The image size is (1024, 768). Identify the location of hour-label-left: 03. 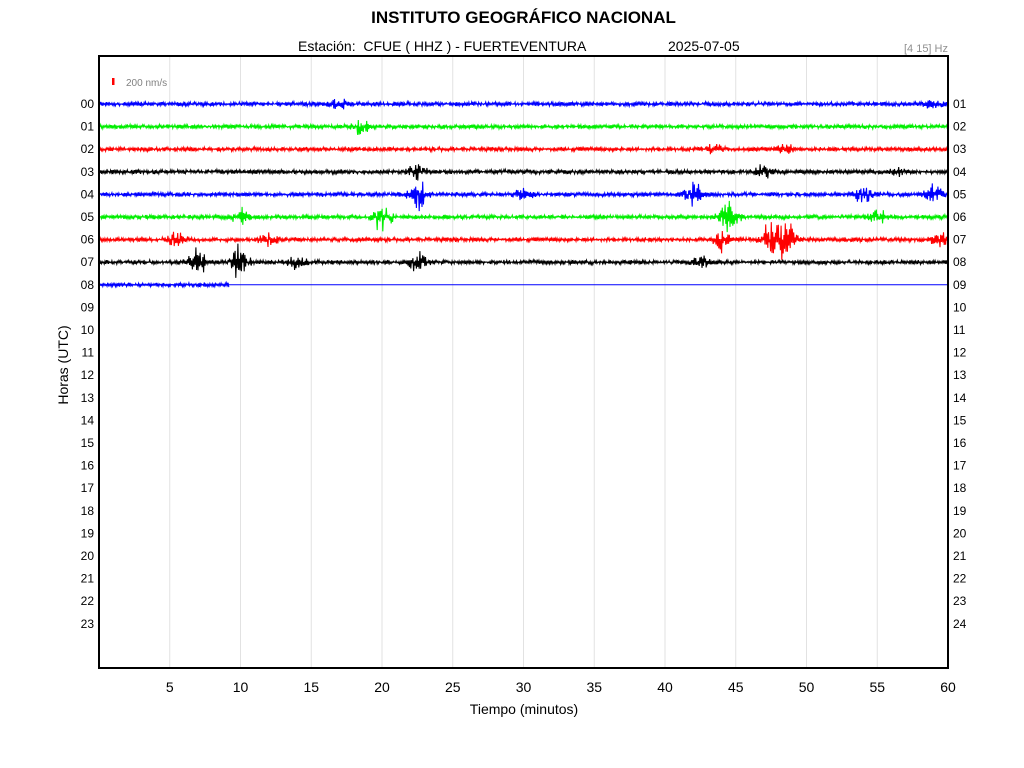
(88, 172).